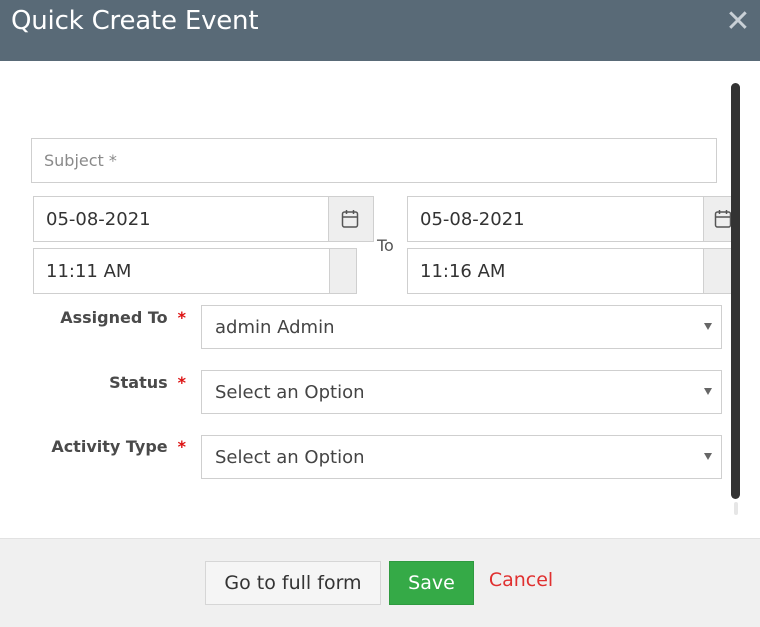  Describe the element at coordinates (98, 219) in the screenshot. I see `start-date-value: 05-08-2021` at that location.